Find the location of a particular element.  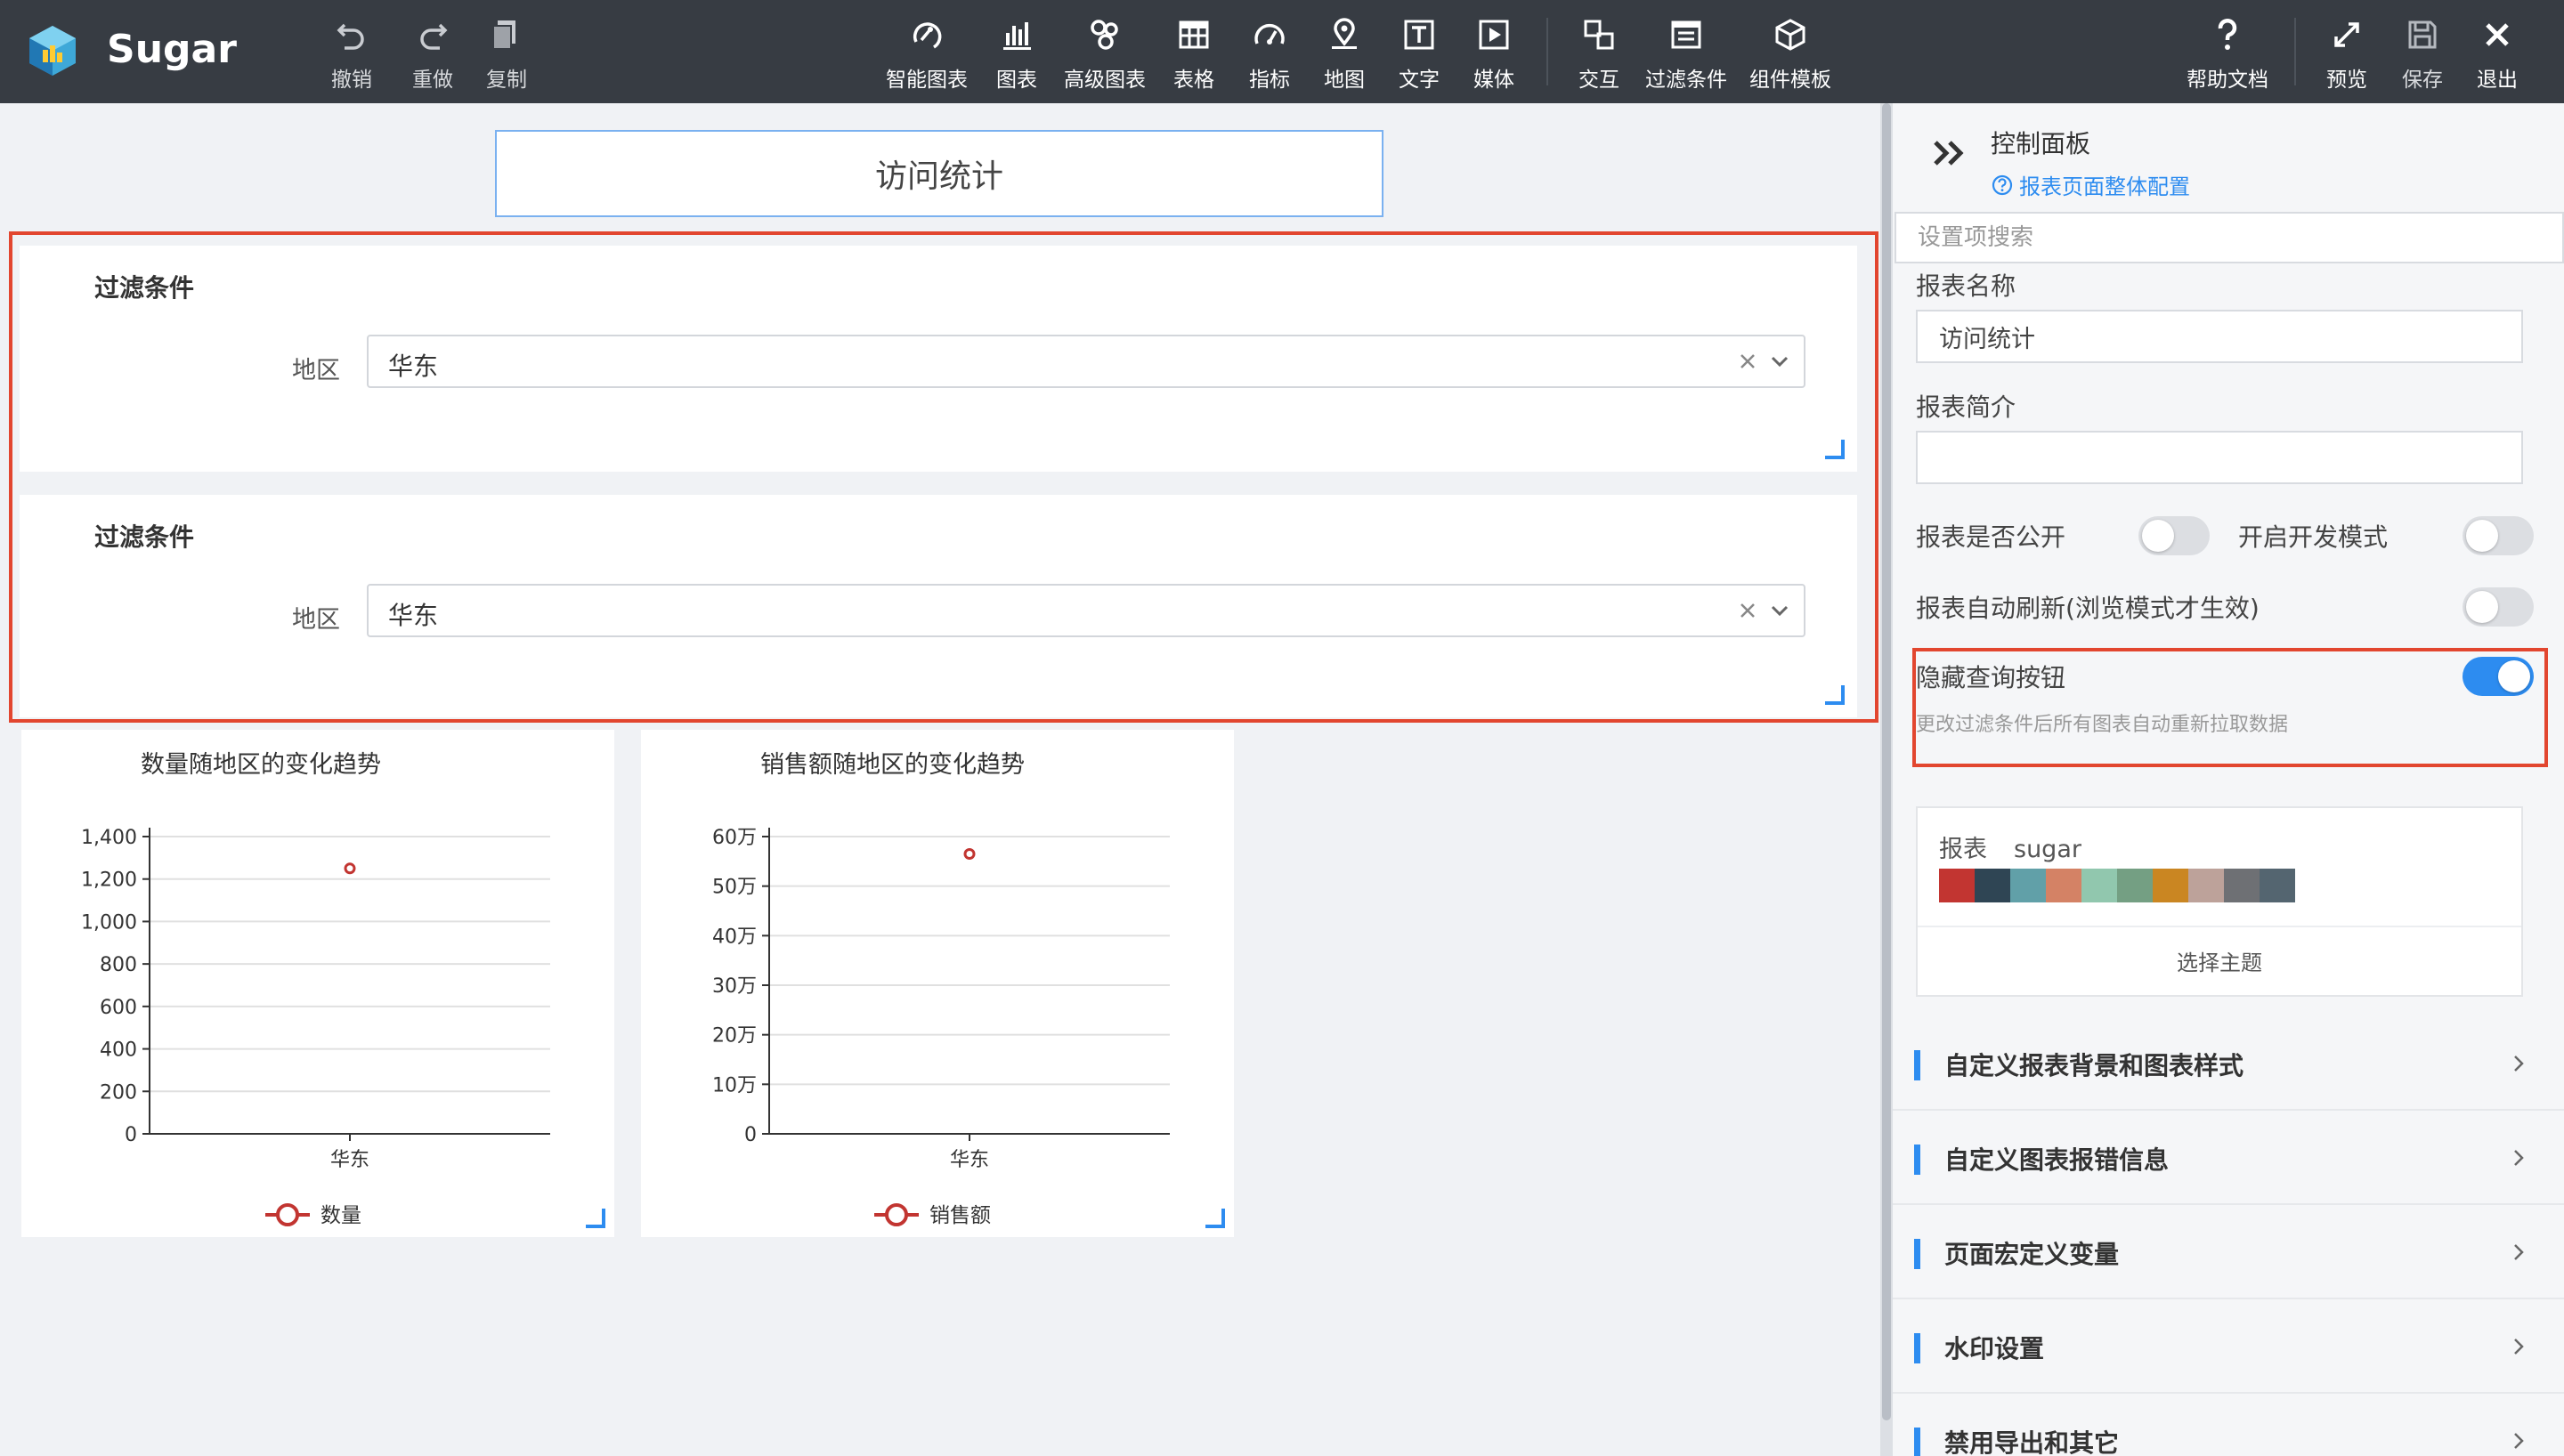

double-chevron-right-icon is located at coordinates (1949, 153).